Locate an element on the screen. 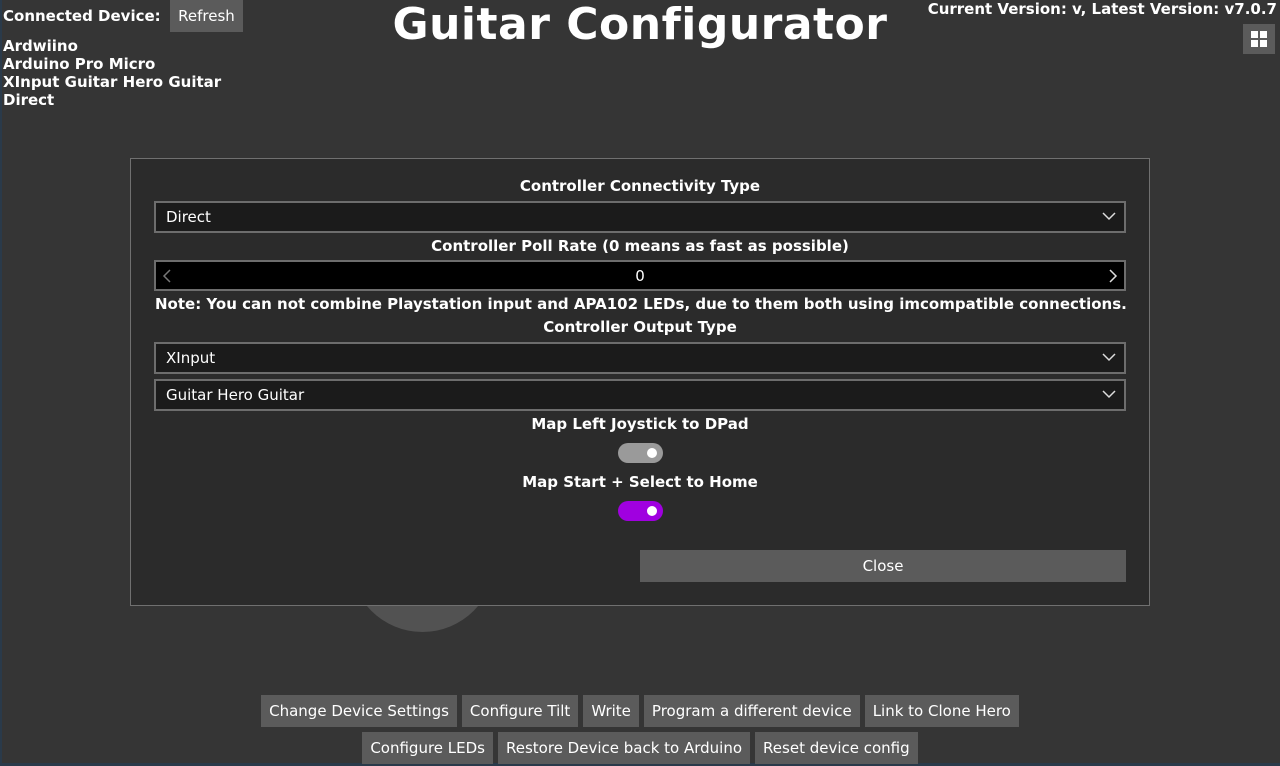 Image resolution: width=1280 pixels, height=766 pixels. chevron-right-icon is located at coordinates (1113, 276).